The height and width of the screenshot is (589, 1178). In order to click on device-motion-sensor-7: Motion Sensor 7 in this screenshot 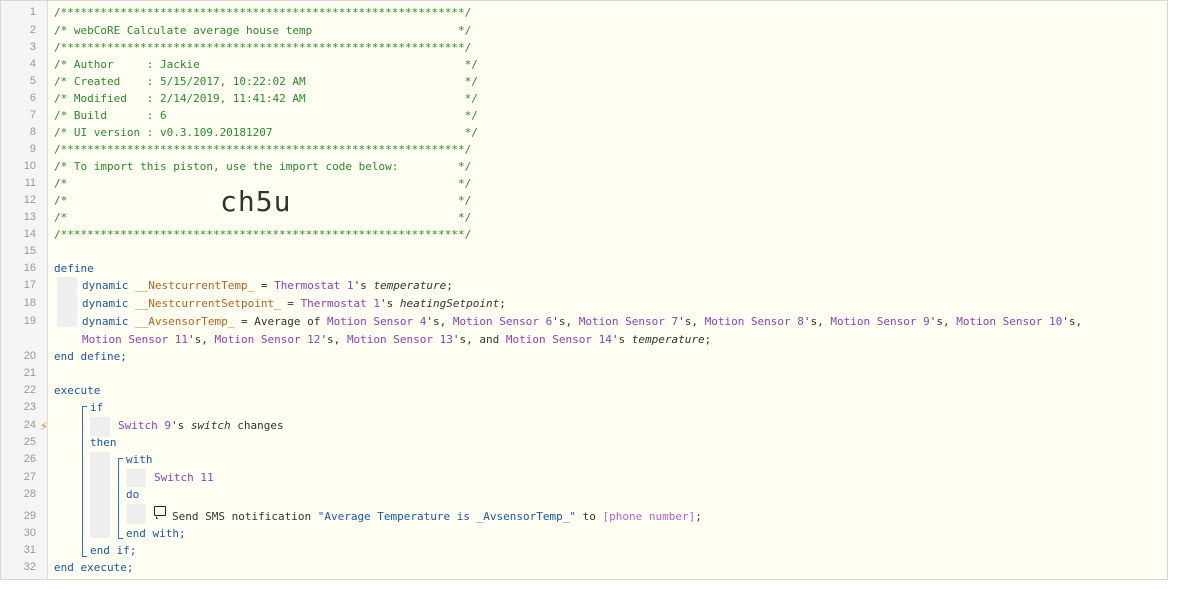, I will do `click(628, 321)`.